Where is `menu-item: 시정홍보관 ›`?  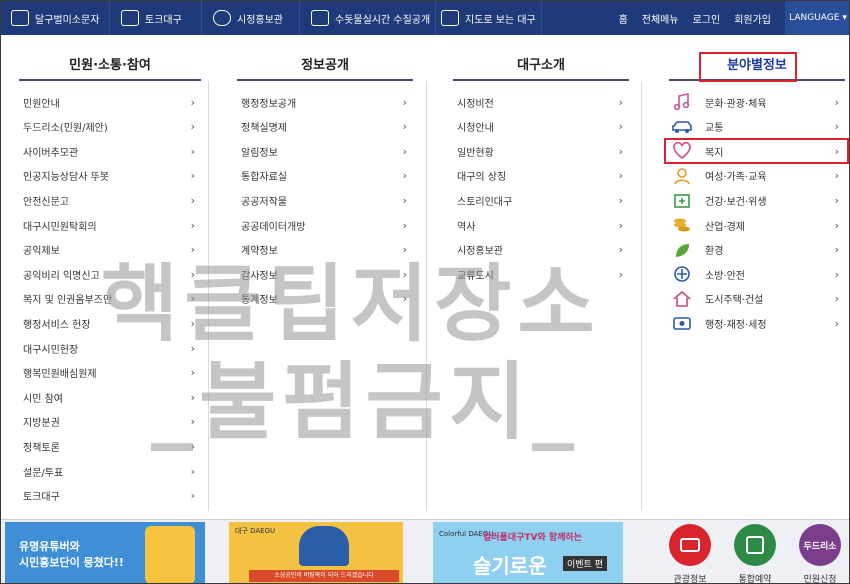 menu-item: 시정홍보관 › is located at coordinates (542, 250).